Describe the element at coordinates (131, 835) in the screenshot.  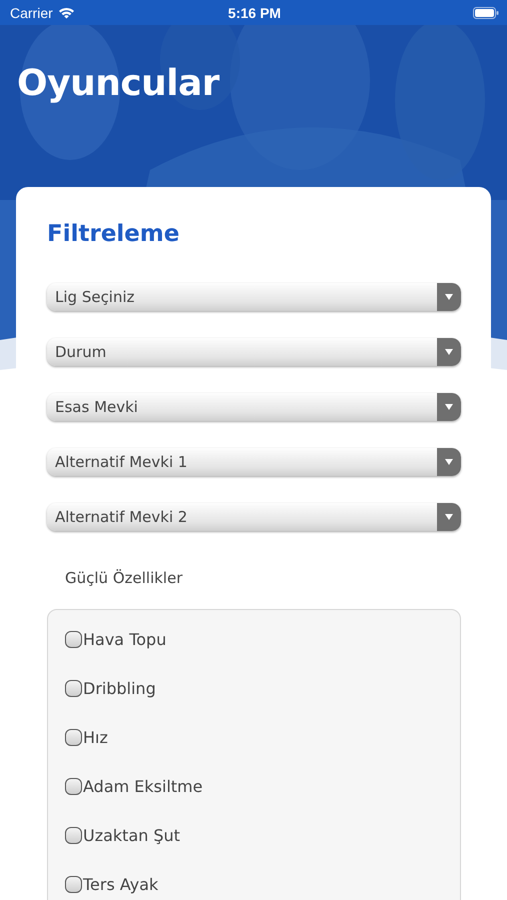
I see `checkbox-label: Uzaktan Şut` at that location.